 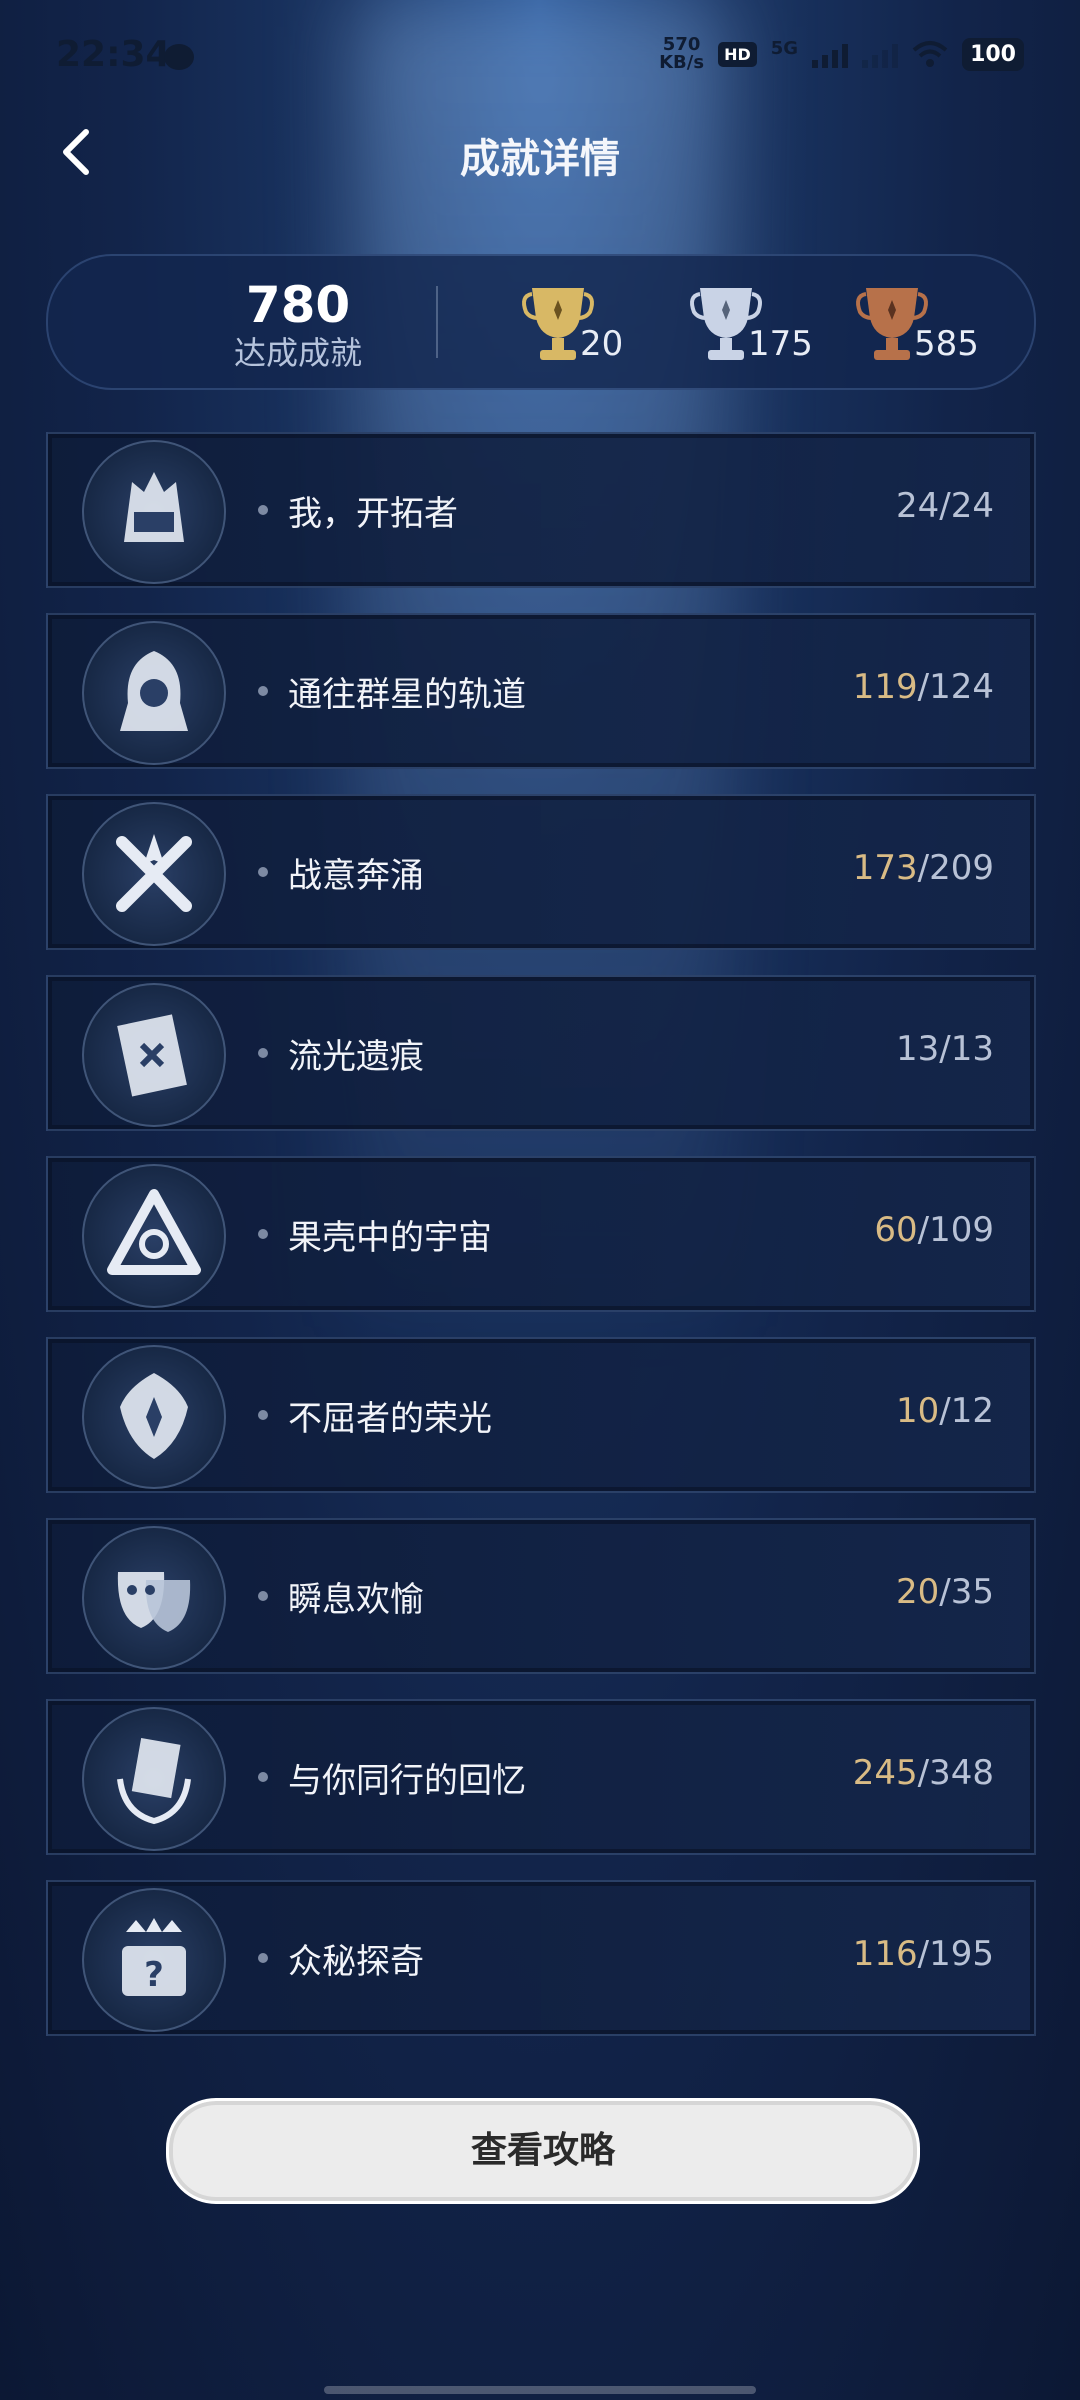 What do you see at coordinates (541, 1777) in the screenshot?
I see `category-card-memories-together: 与你同行的回忆 245/348` at bounding box center [541, 1777].